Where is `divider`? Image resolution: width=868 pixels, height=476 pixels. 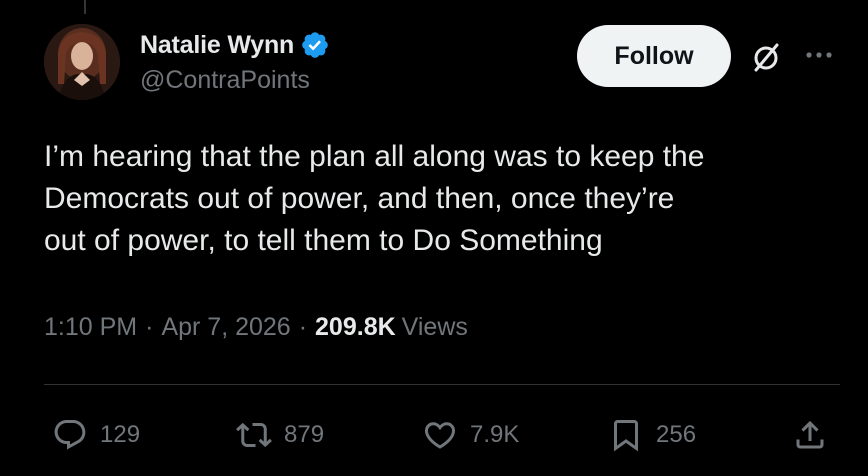
divider is located at coordinates (442, 384).